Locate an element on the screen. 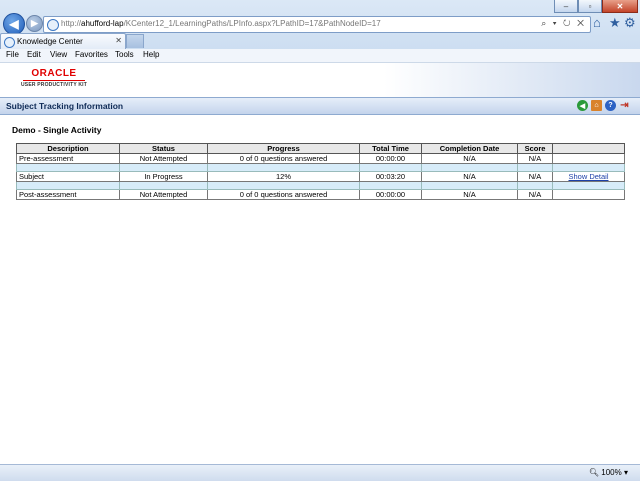 This screenshot has width=640, height=481. window-controls: – ▫ ✕ is located at coordinates (596, 6).